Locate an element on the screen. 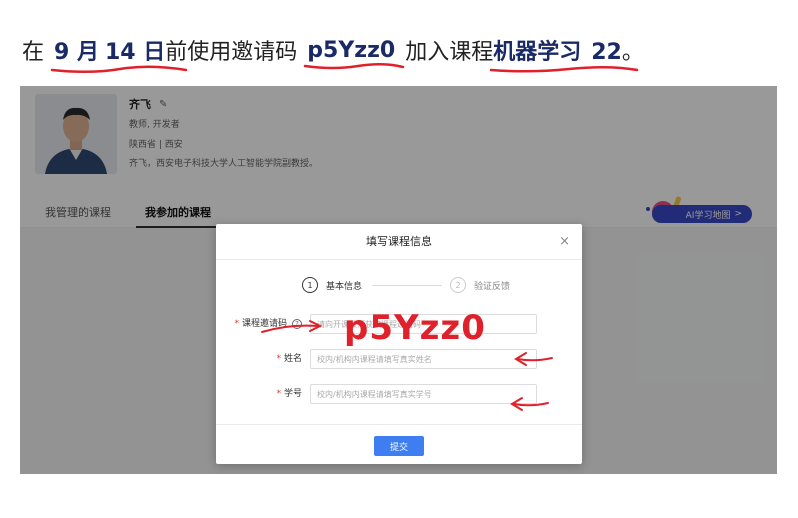 Image resolution: width=798 pixels, height=518 pixels. student-id-input is located at coordinates (423, 394).